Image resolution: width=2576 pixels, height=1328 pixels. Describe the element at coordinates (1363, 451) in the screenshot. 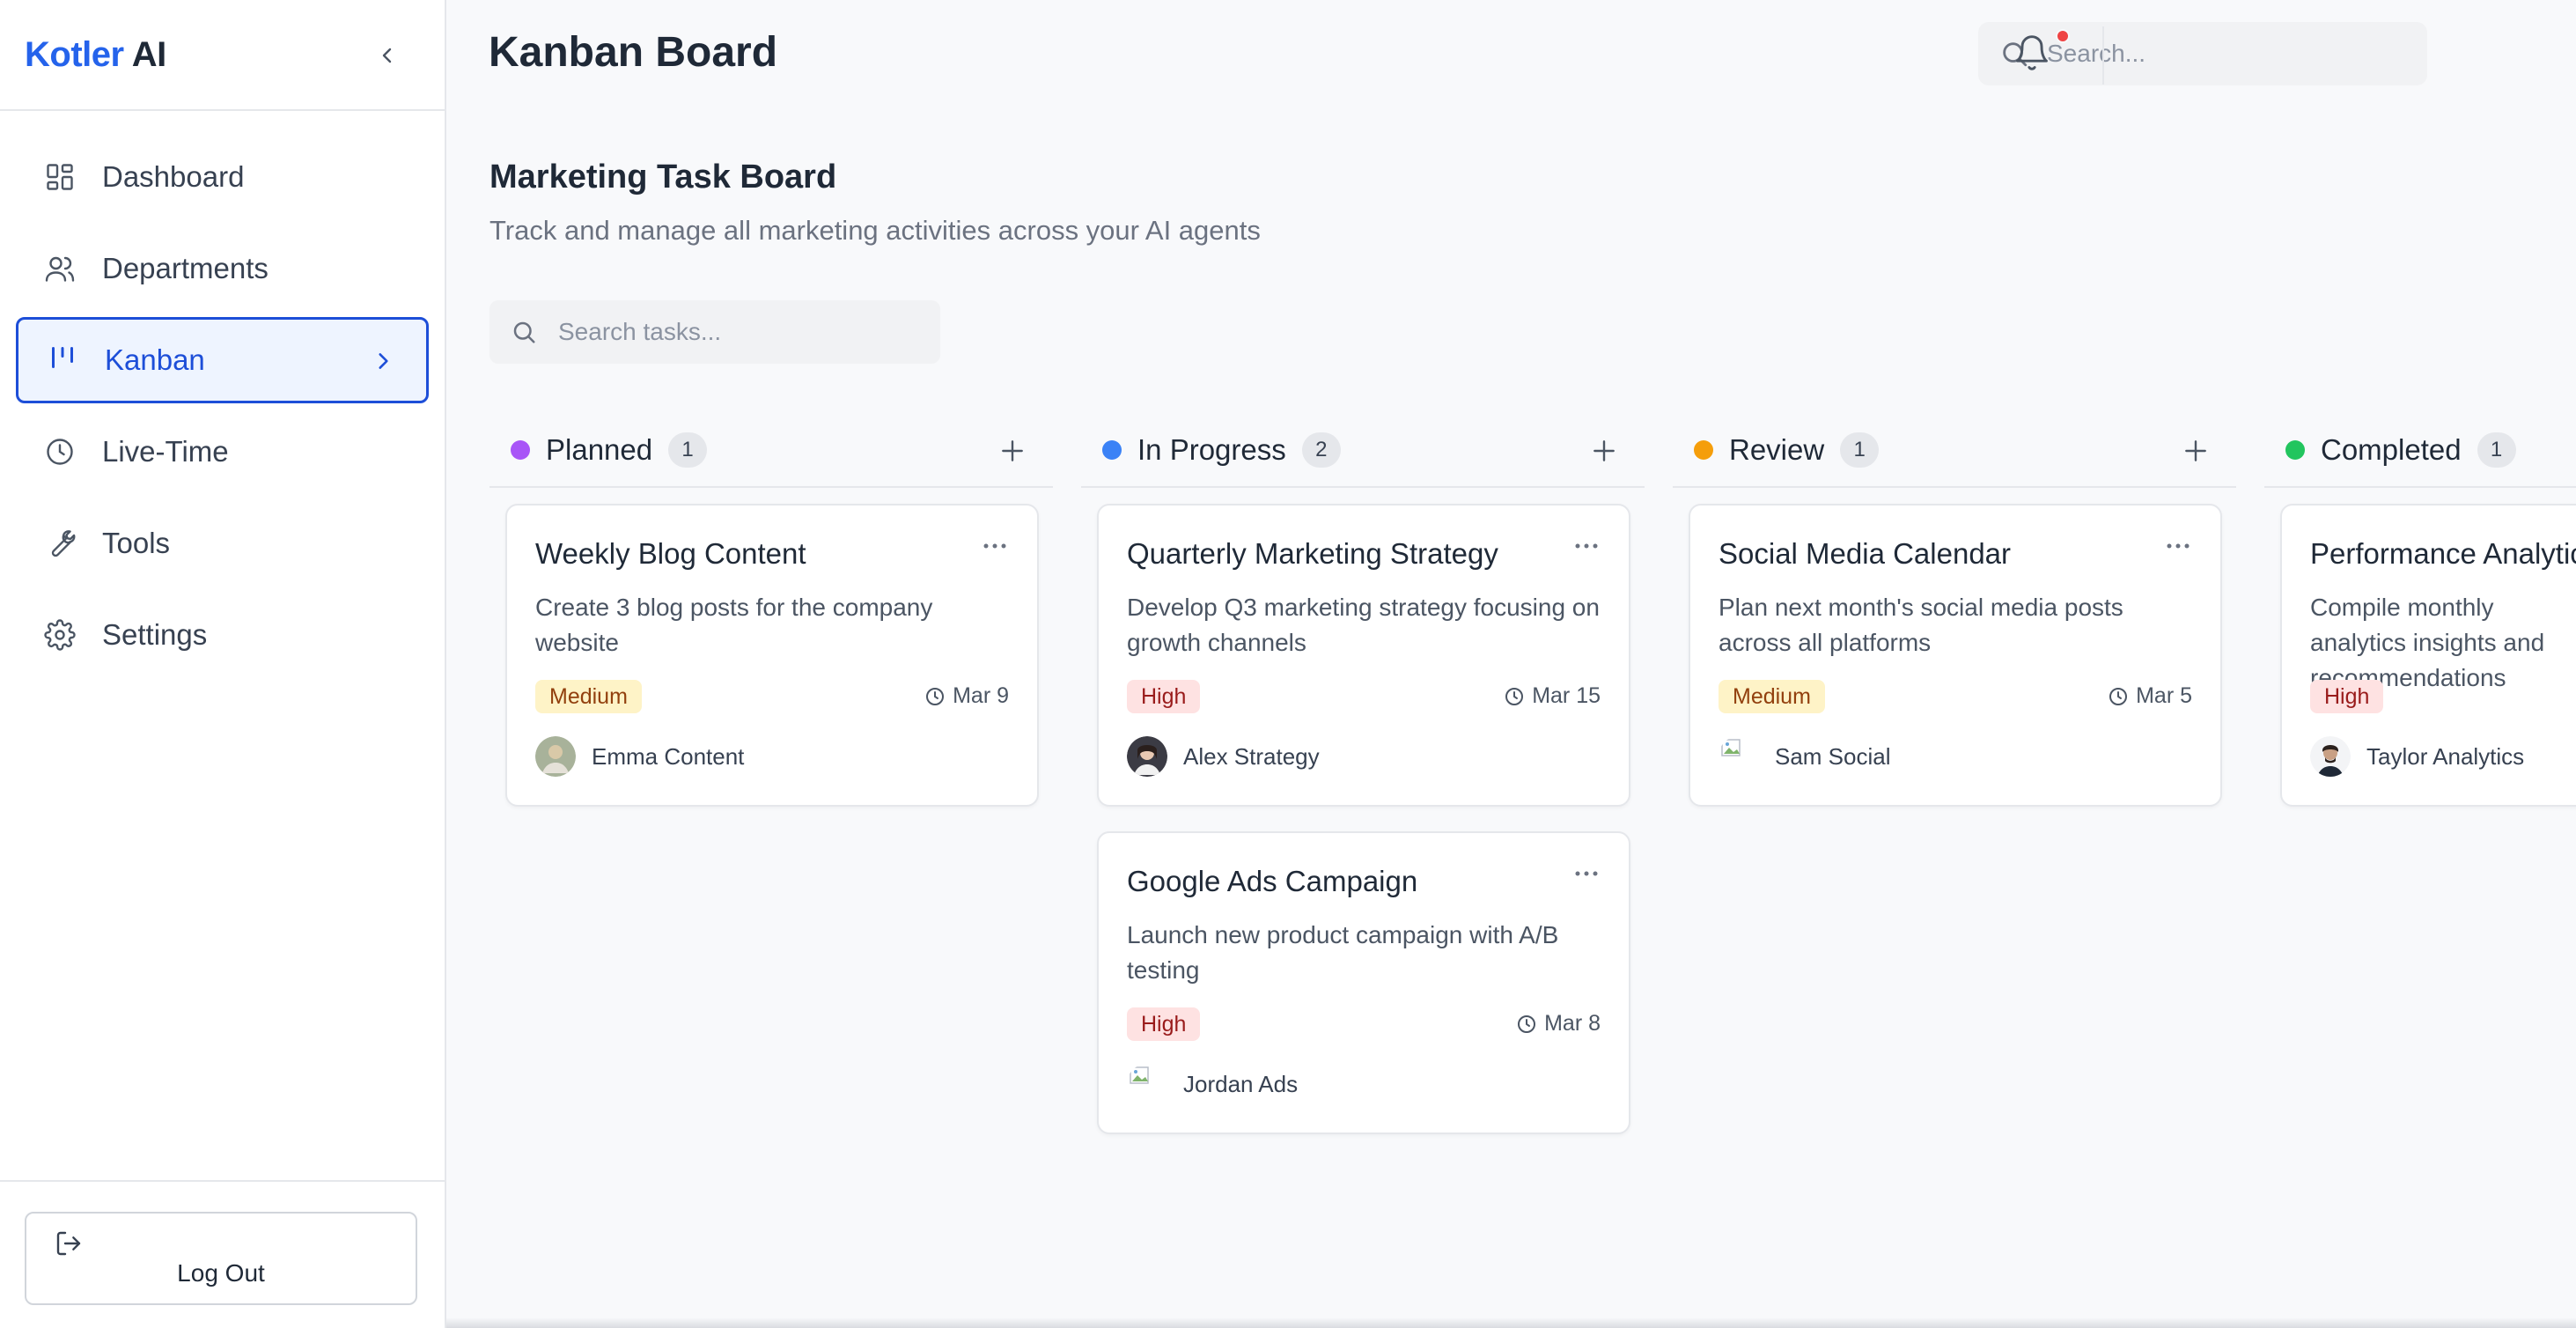

I see `column-header: In Progress 2` at that location.